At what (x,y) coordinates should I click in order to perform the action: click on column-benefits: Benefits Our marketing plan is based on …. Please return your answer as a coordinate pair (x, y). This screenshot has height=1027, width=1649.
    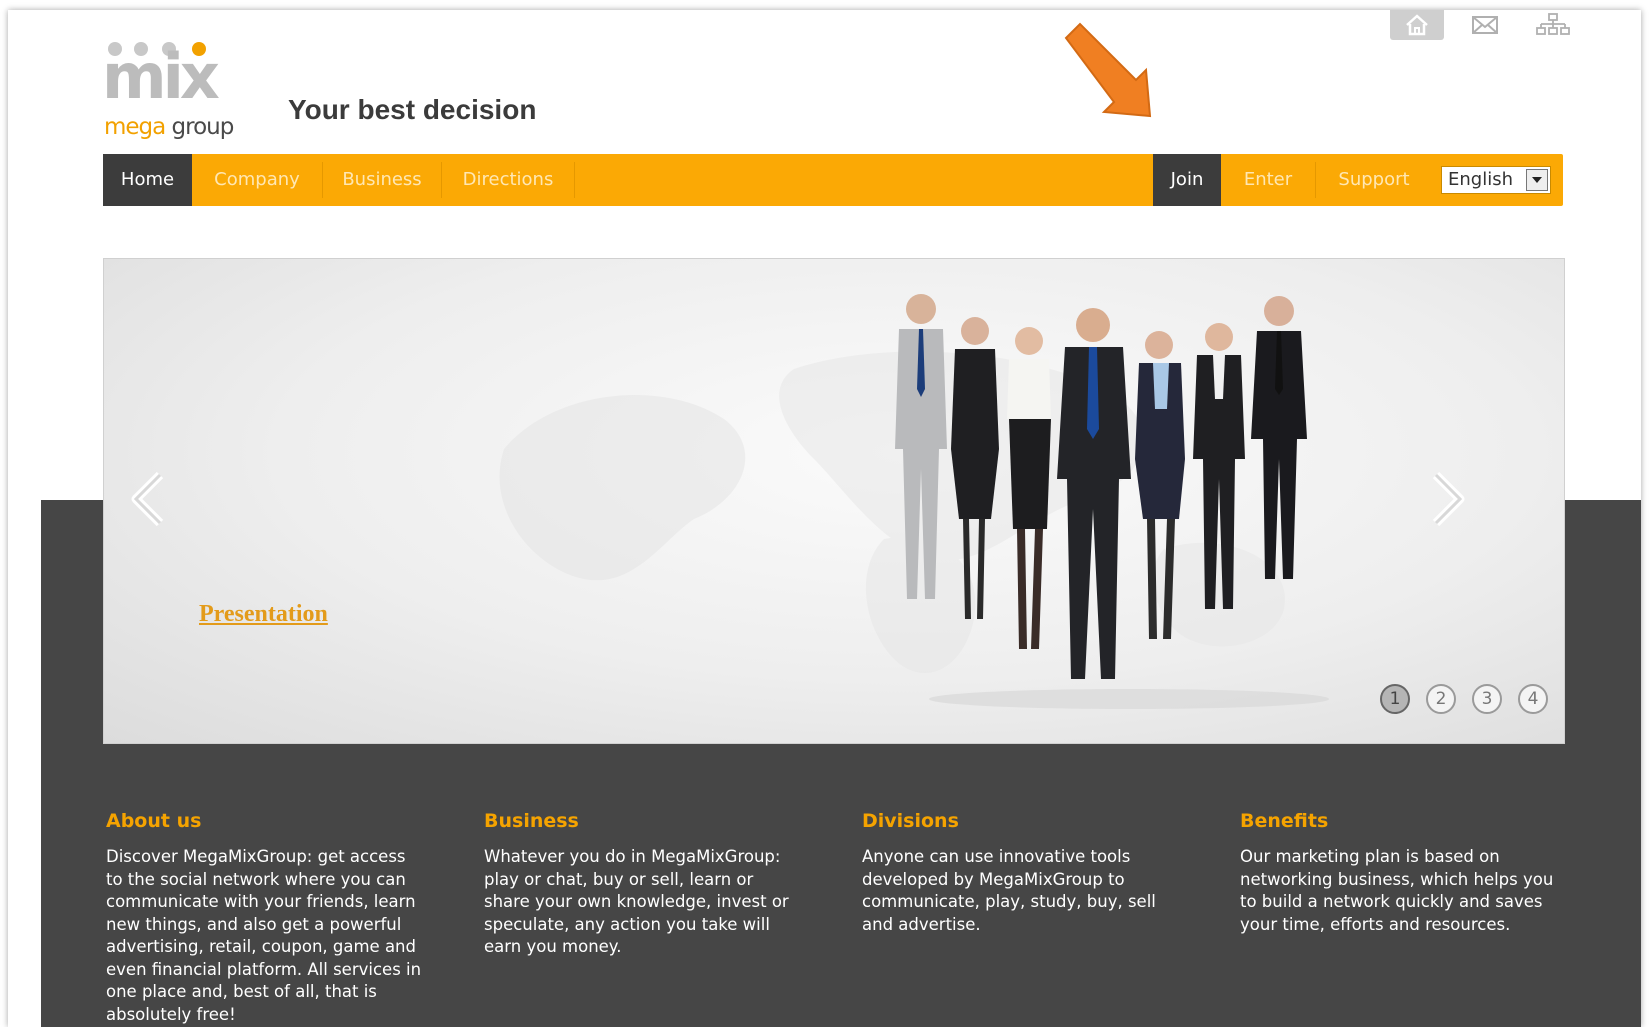
    Looking at the image, I should click on (1400, 873).